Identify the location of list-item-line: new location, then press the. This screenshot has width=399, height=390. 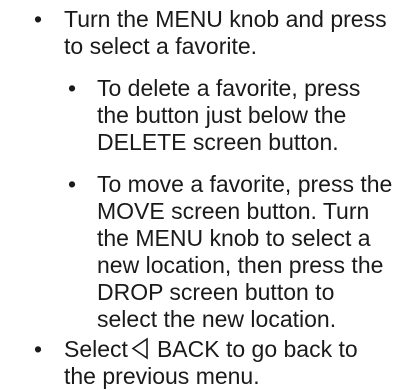
(240, 265).